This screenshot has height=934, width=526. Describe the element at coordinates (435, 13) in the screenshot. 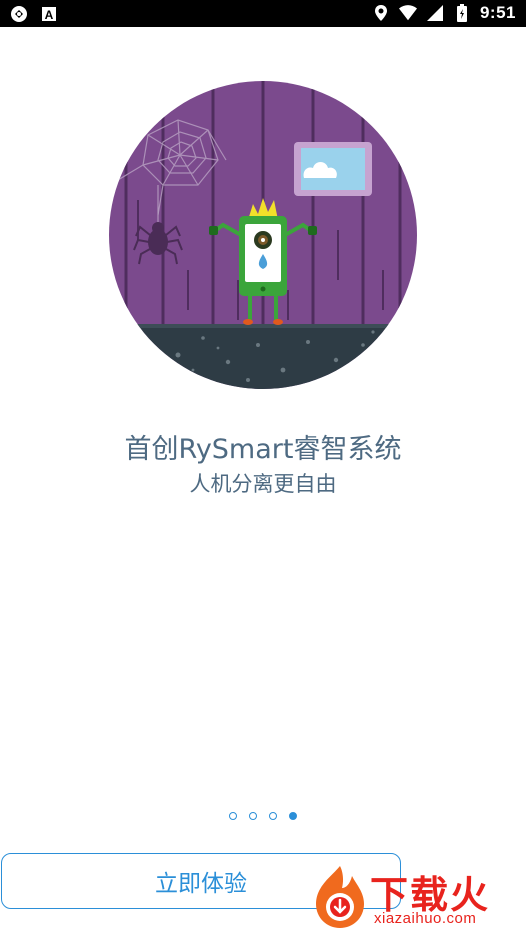

I see `signal-icon` at that location.